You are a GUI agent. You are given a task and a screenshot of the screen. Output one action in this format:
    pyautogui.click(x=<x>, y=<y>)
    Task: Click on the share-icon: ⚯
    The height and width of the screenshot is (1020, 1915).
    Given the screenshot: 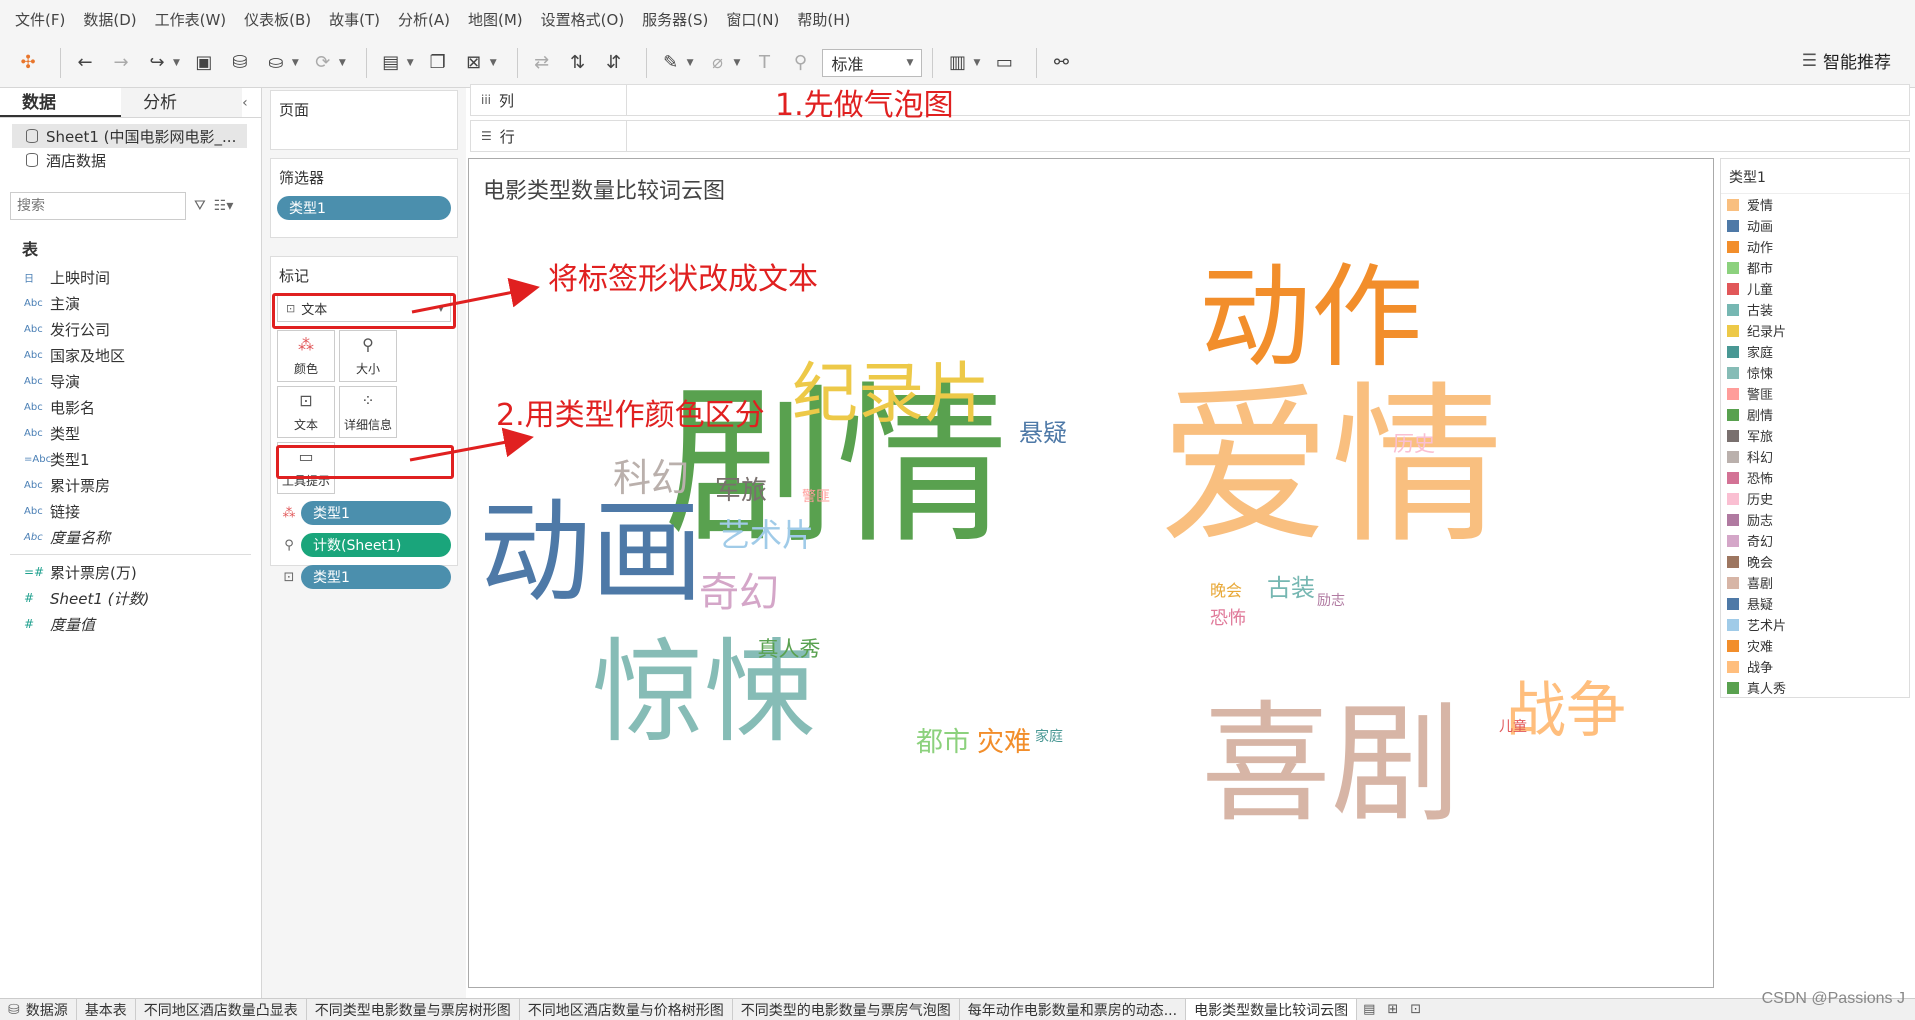 What is the action you would take?
    pyautogui.click(x=1061, y=63)
    